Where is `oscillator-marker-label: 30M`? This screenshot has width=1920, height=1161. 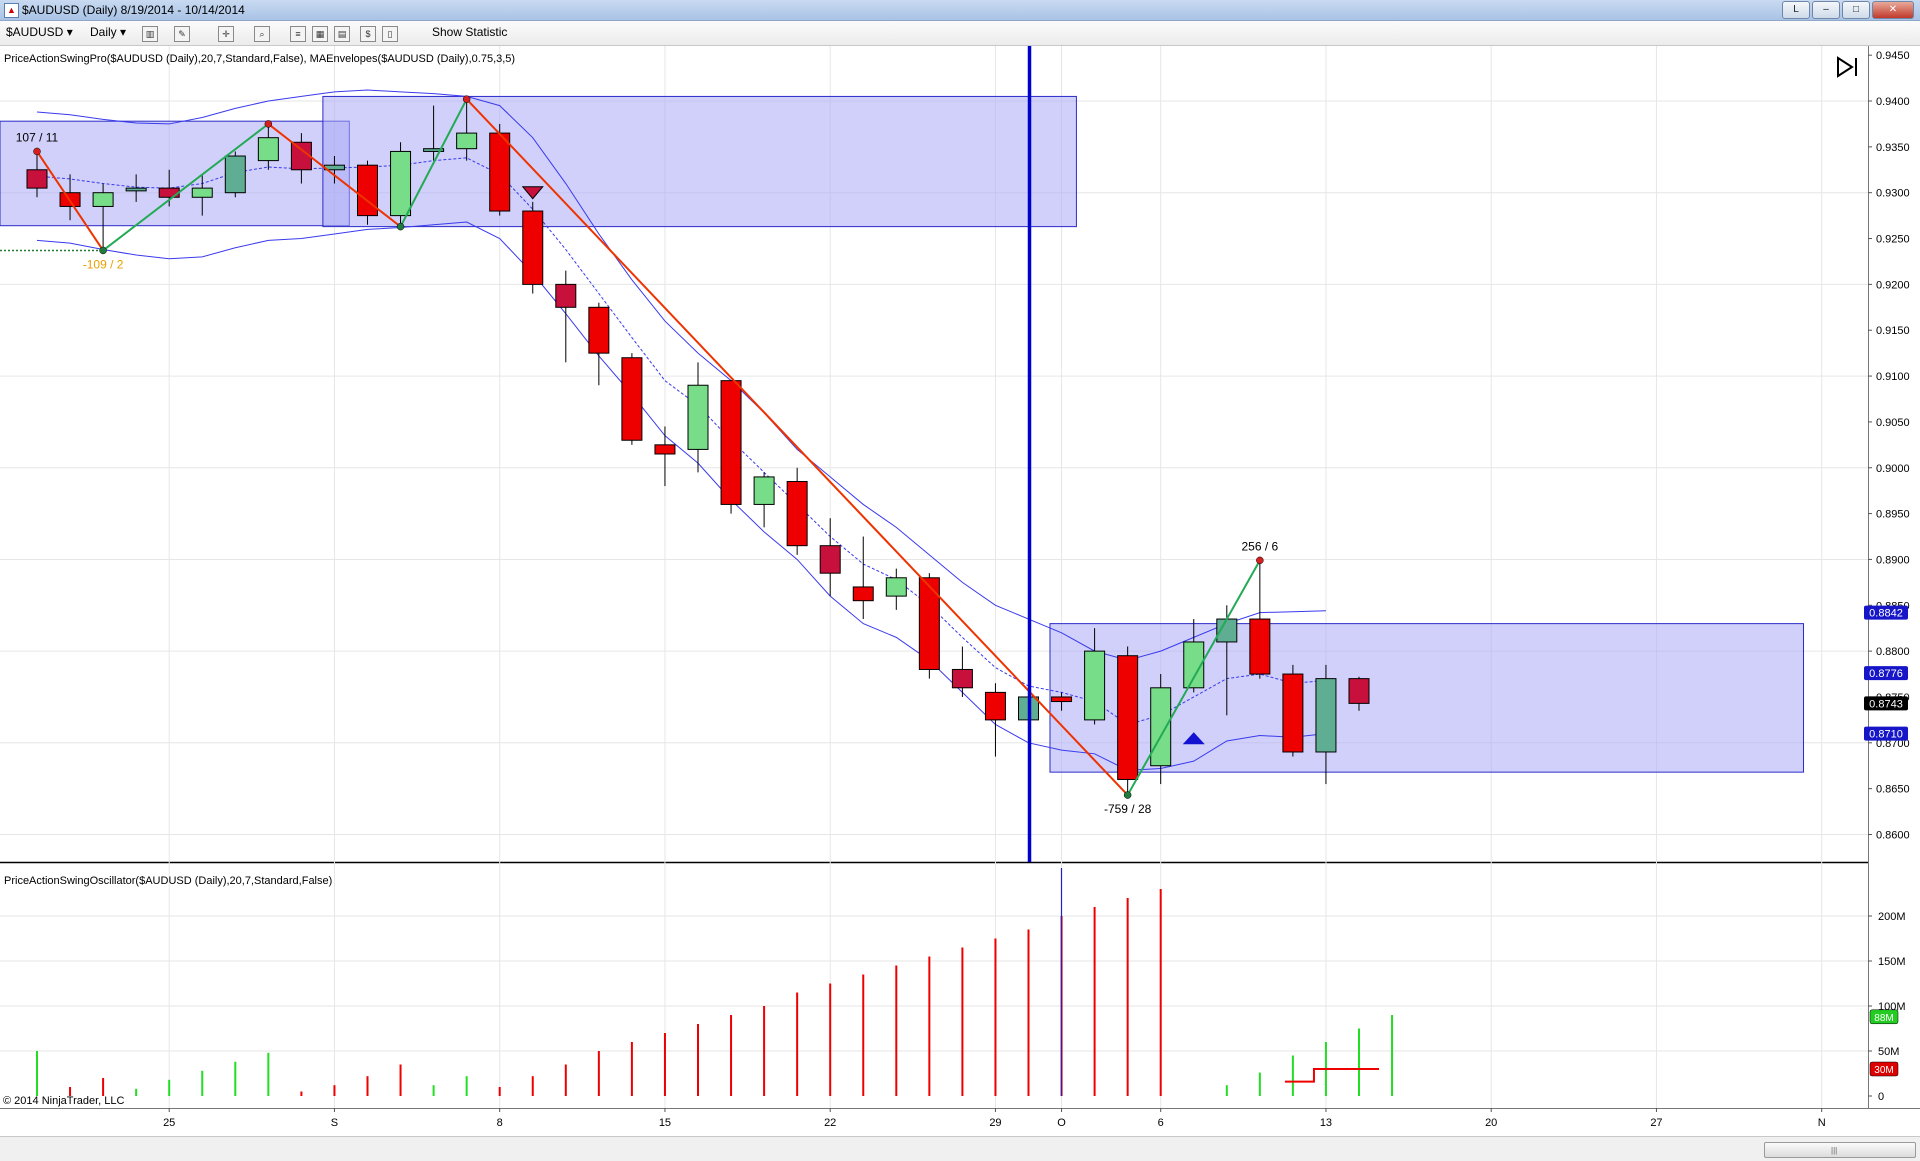 oscillator-marker-label: 30M is located at coordinates (1883, 1070).